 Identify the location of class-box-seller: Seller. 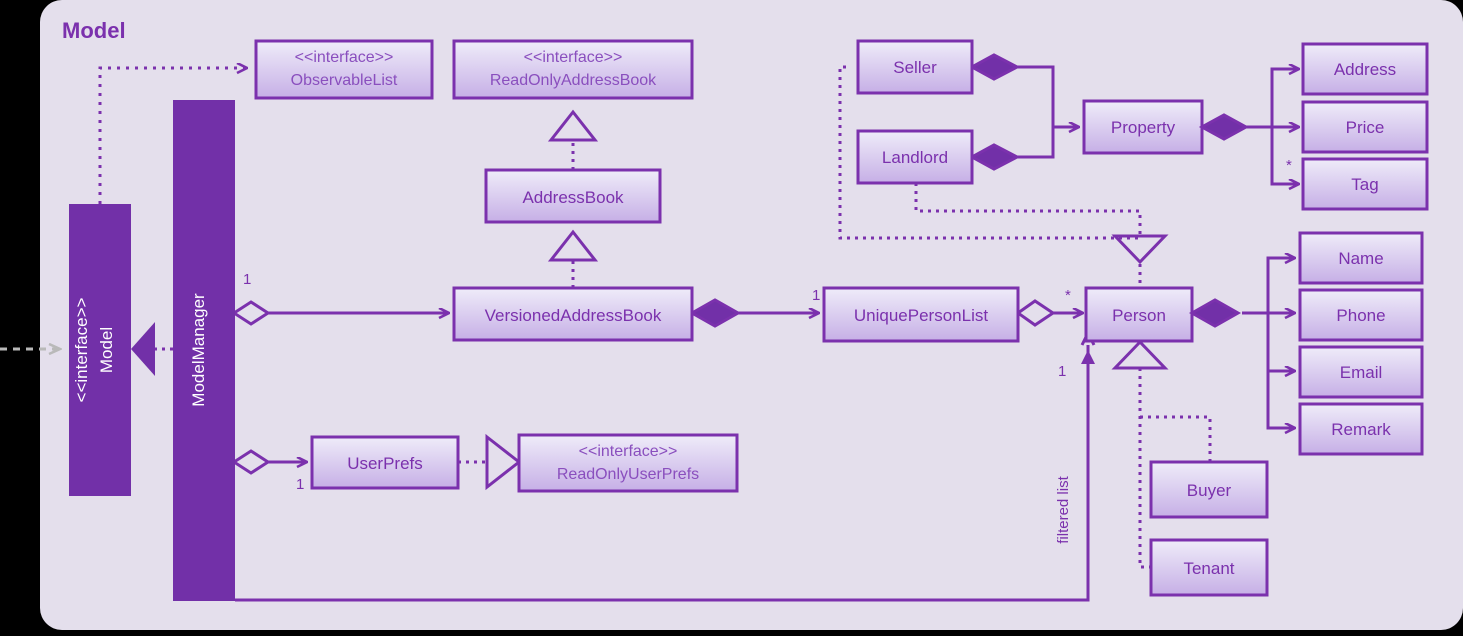
(915, 67).